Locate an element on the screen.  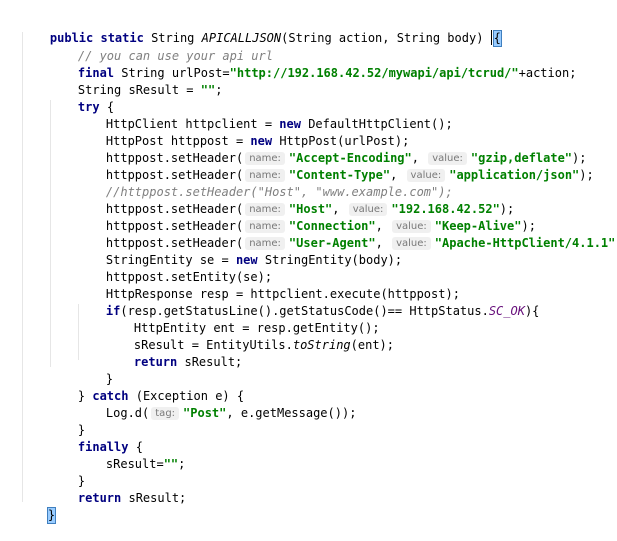
code-line-21: } is located at coordinates (95, 370).